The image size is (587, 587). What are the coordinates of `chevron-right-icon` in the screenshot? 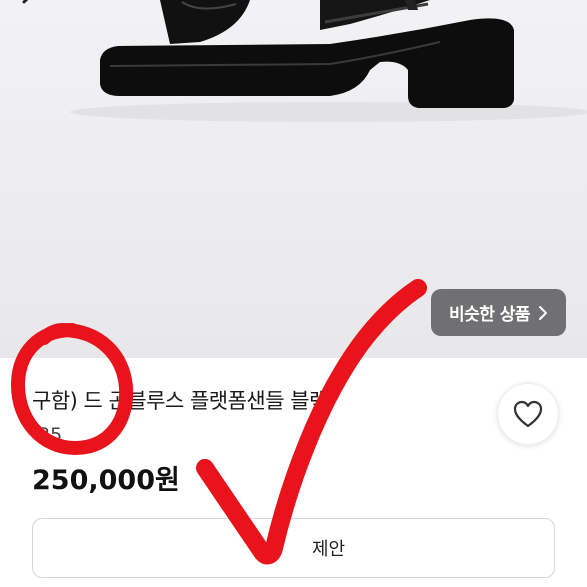 It's located at (543, 312).